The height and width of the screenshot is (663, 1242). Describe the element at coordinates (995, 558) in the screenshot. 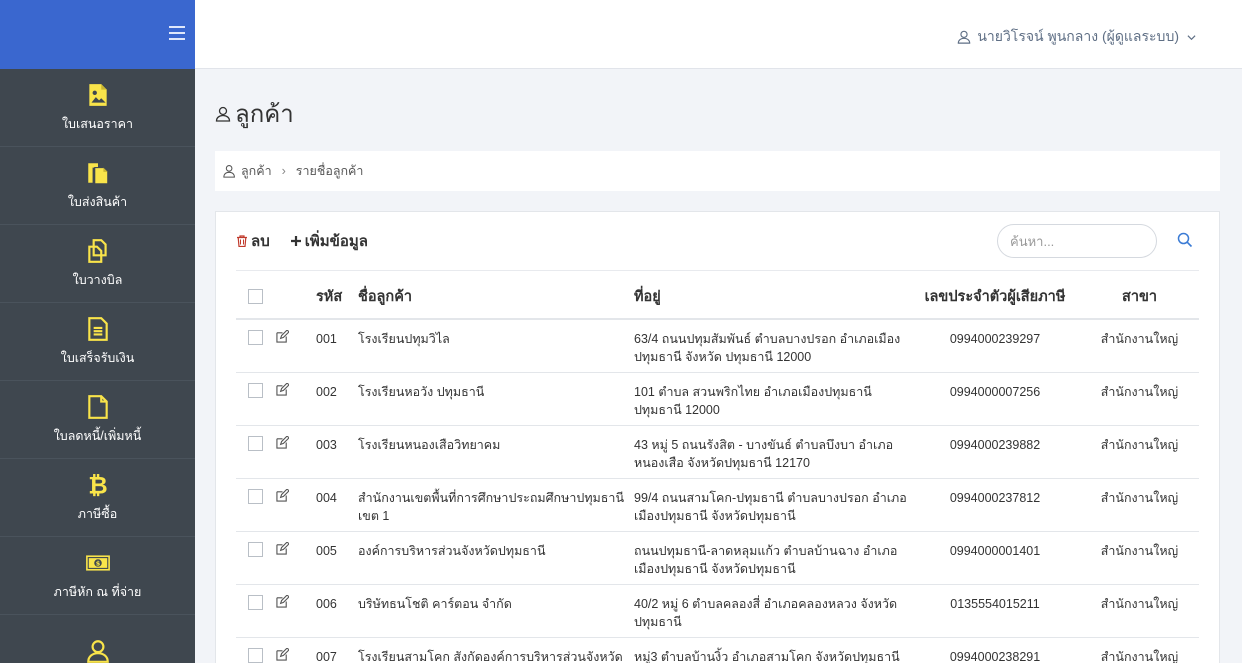

I see `cell-tax-id: 0994000001401` at that location.